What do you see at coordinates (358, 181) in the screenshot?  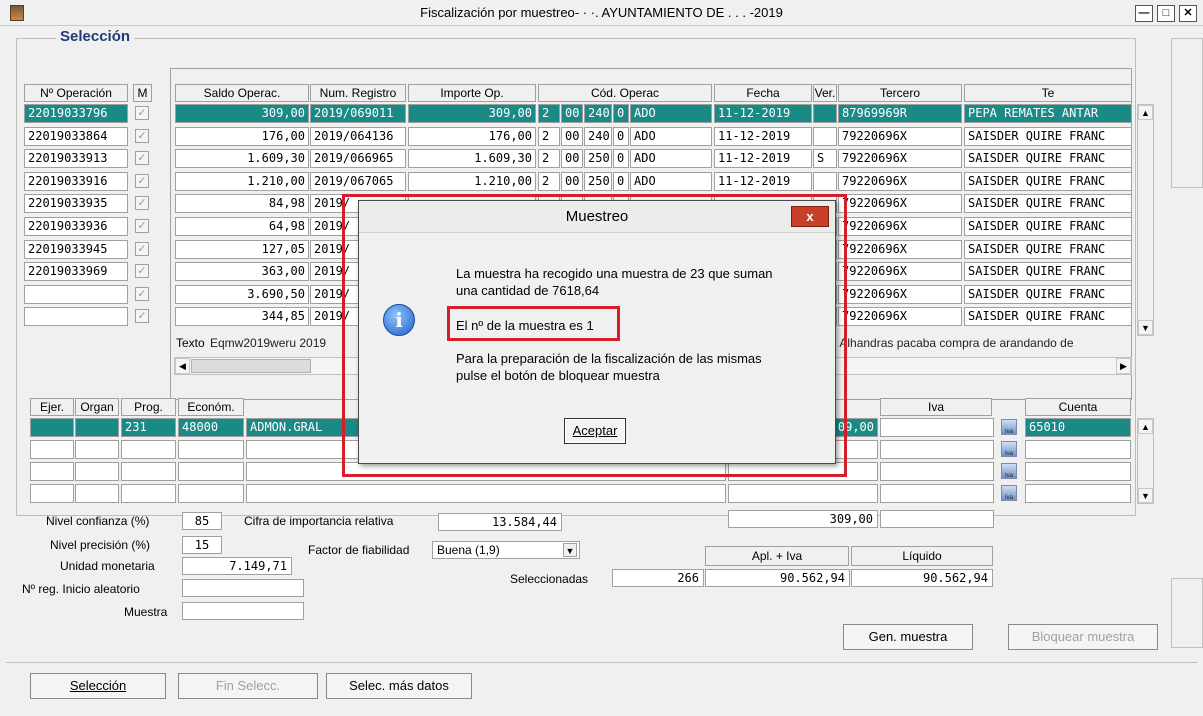 I see `num-registro-cell: 2019/067065` at bounding box center [358, 181].